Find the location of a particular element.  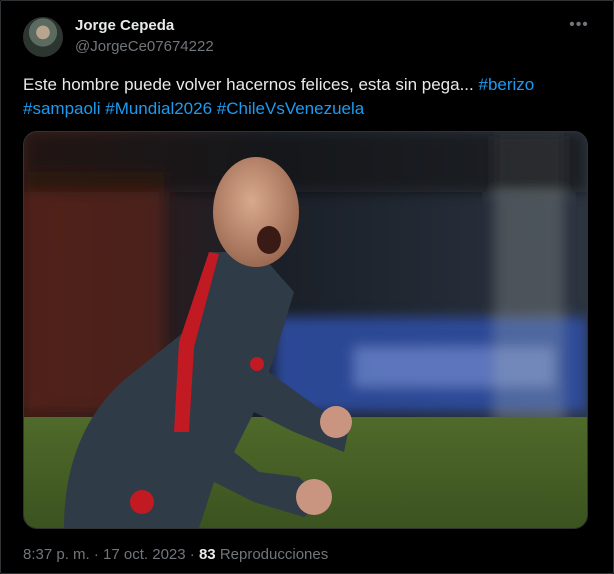

hashtag-sampaoli: #sampaoli is located at coordinates (62, 108).